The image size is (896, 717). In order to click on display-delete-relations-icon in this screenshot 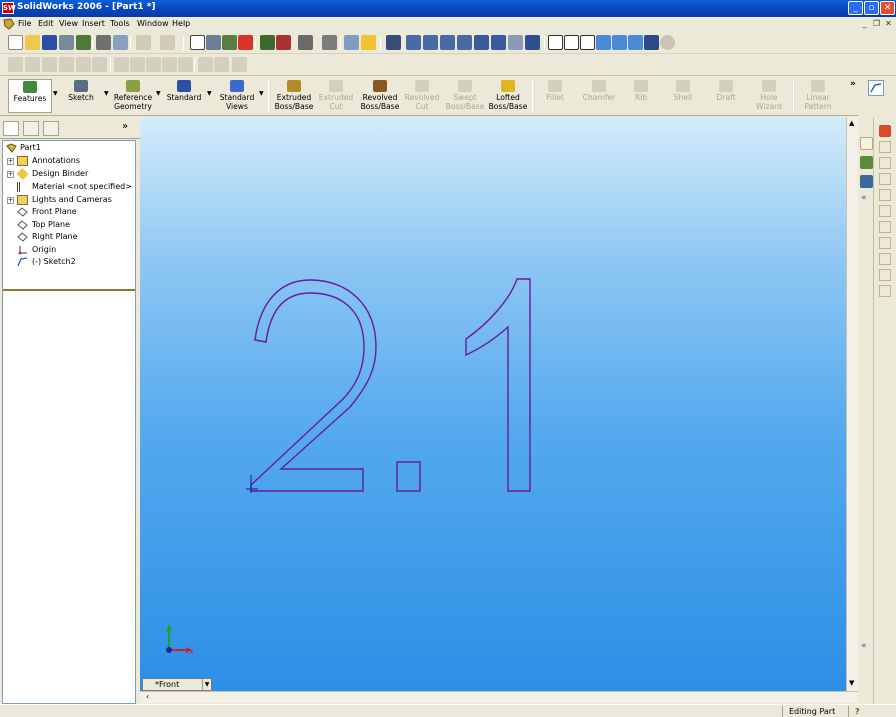, I will do `click(885, 227)`.